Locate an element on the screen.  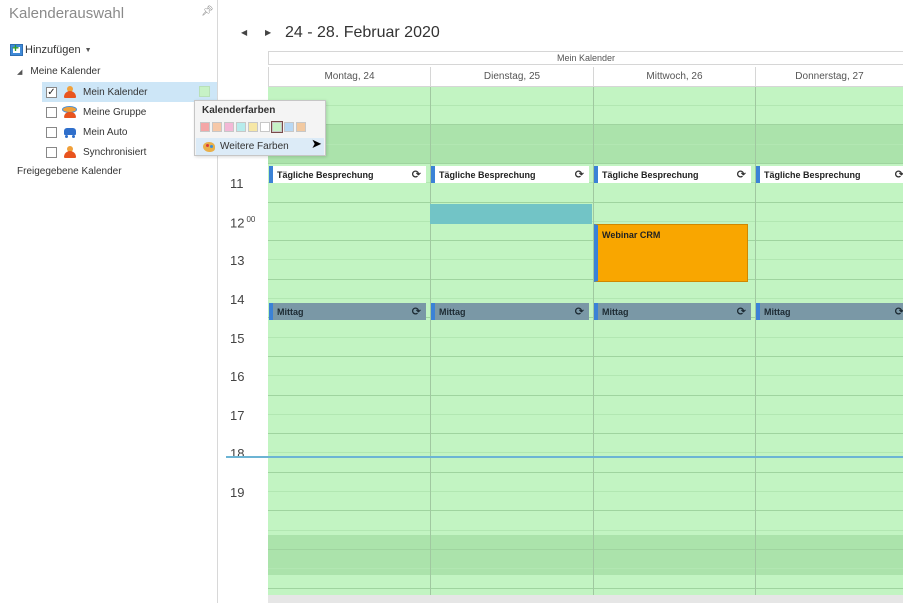
day-header-monday: Montag, 24 is located at coordinates (349, 77).